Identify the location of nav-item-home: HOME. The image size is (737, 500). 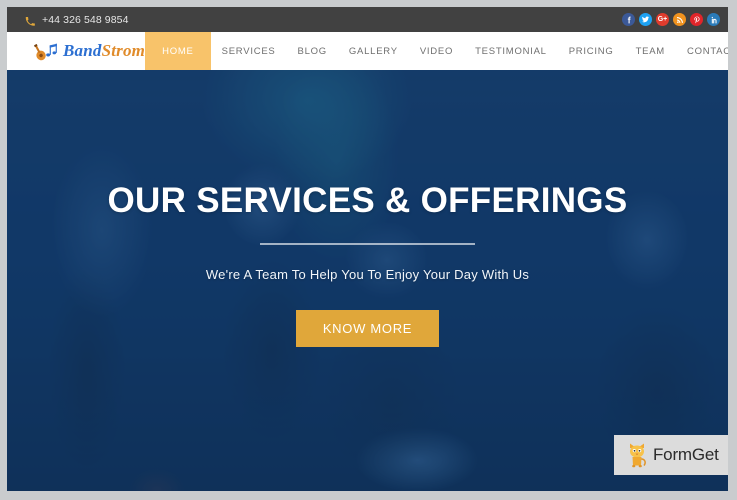
(178, 51).